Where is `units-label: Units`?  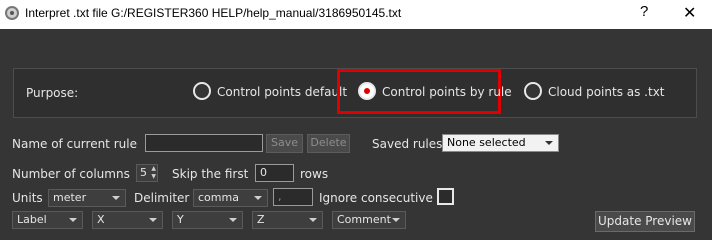
units-label: Units is located at coordinates (27, 198).